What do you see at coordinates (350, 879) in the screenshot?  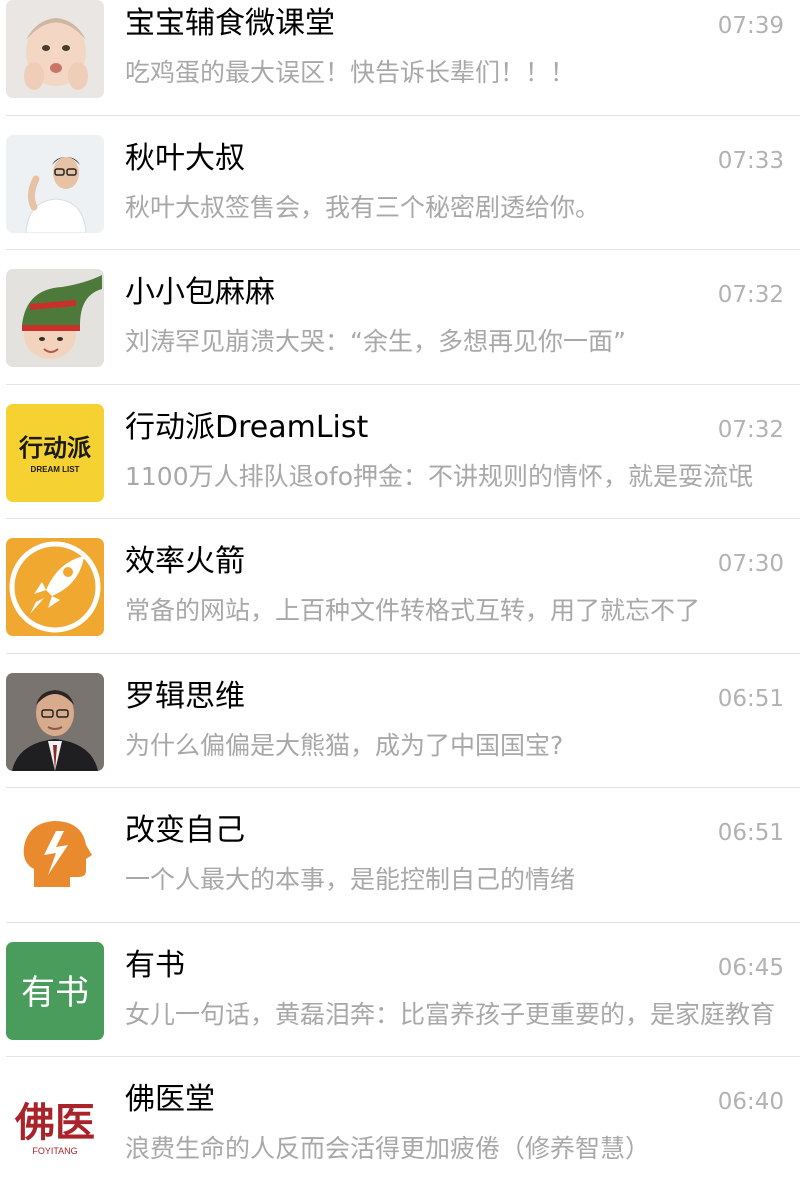 I see `conversation-preview: 一个人最大的本事，是能控制自己的情绪` at bounding box center [350, 879].